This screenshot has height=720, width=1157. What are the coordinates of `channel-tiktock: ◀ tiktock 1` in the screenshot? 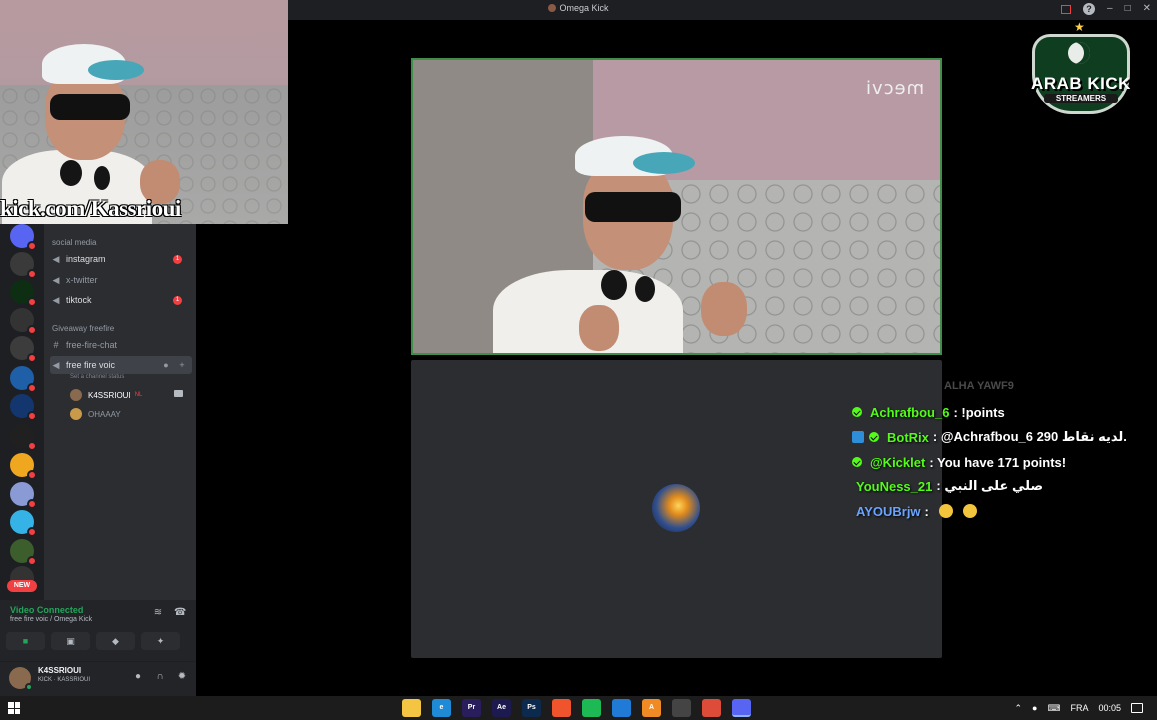 It's located at (121, 300).